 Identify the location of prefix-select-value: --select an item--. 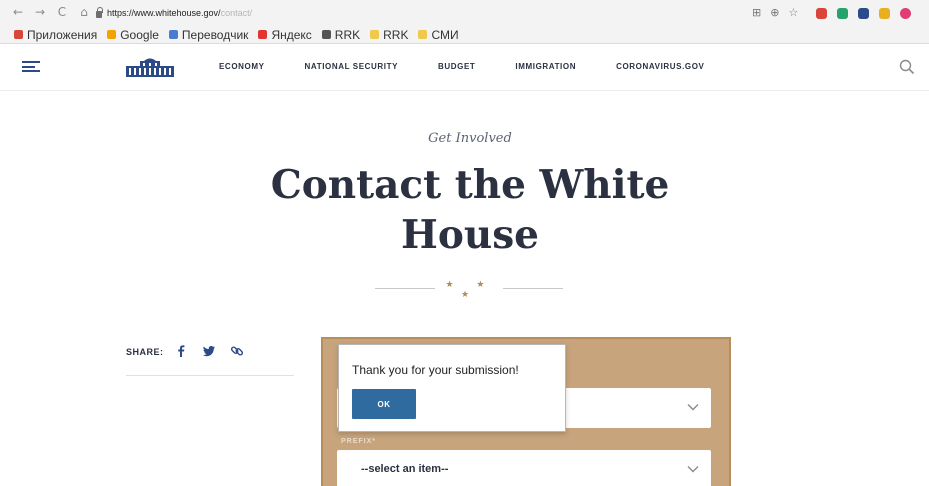
(405, 469).